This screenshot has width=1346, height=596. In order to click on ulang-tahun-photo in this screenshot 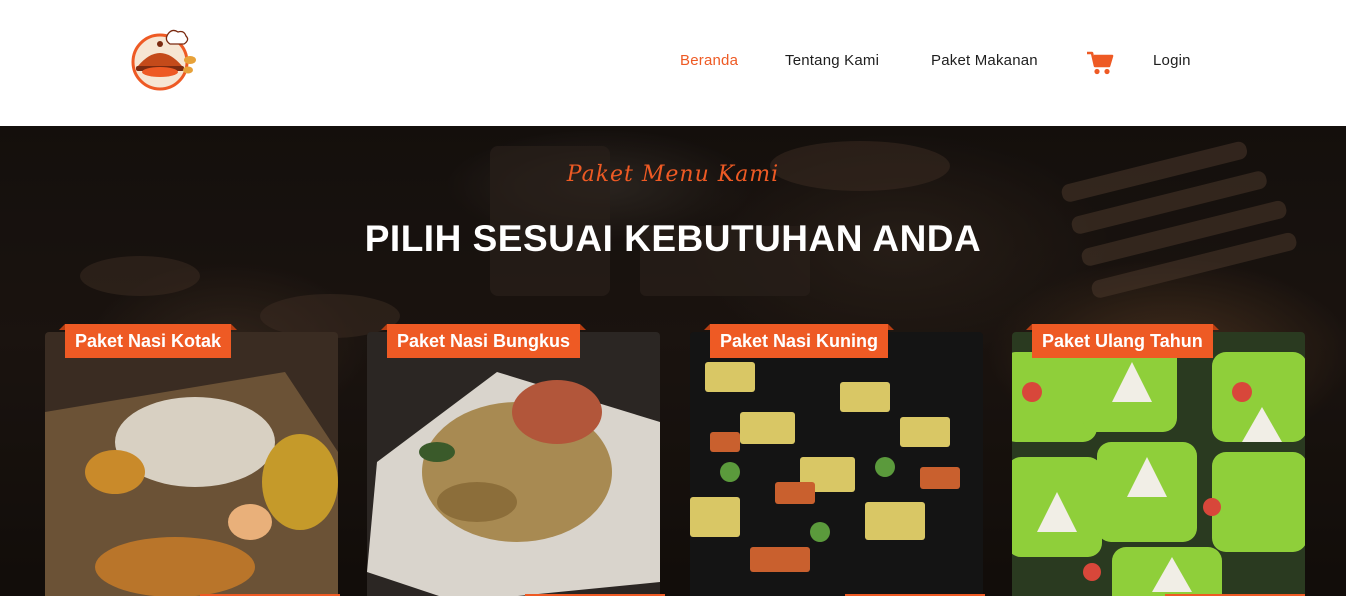, I will do `click(1158, 464)`.